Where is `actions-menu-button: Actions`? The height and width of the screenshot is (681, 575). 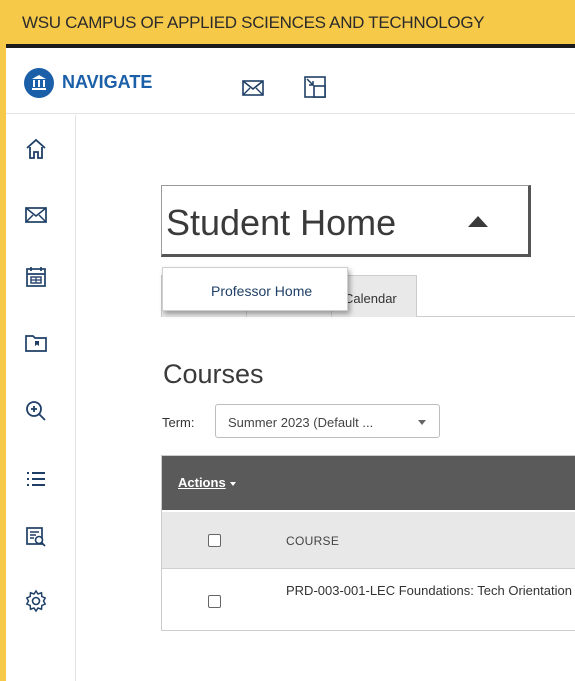
actions-menu-button: Actions is located at coordinates (207, 482).